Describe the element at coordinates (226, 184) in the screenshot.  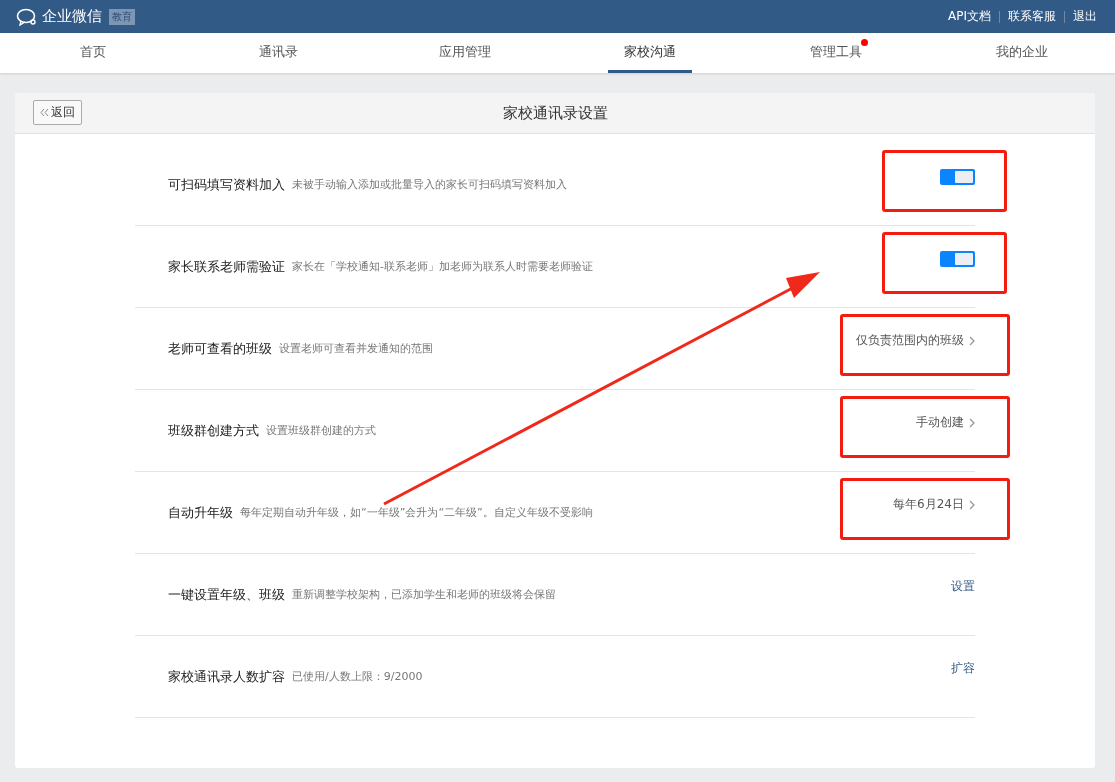
I see `setting-title: 可扫码填写资料加入` at that location.